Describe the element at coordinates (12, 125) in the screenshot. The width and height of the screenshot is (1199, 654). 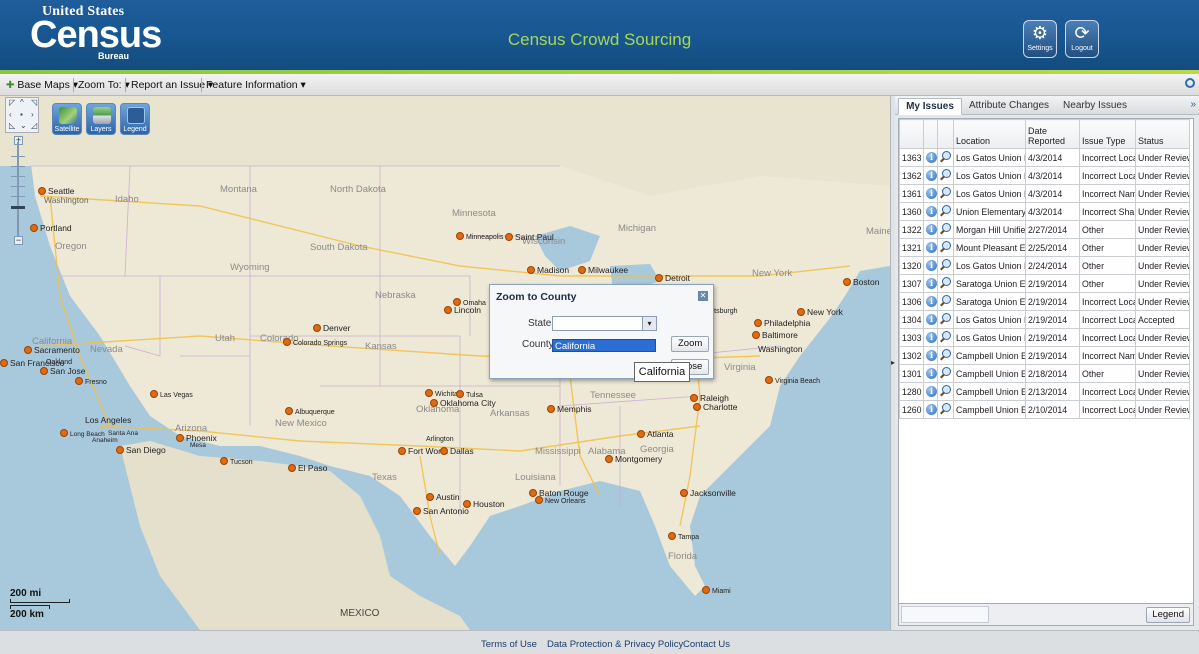
I see `pan-southwest-icon: ◺` at that location.